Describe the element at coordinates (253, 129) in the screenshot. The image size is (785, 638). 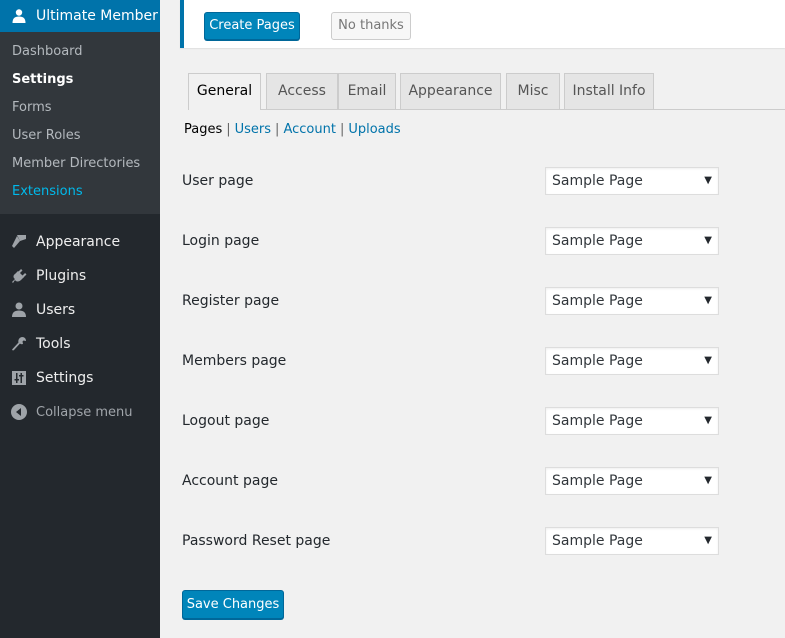
I see `subnav-users: Users` at that location.